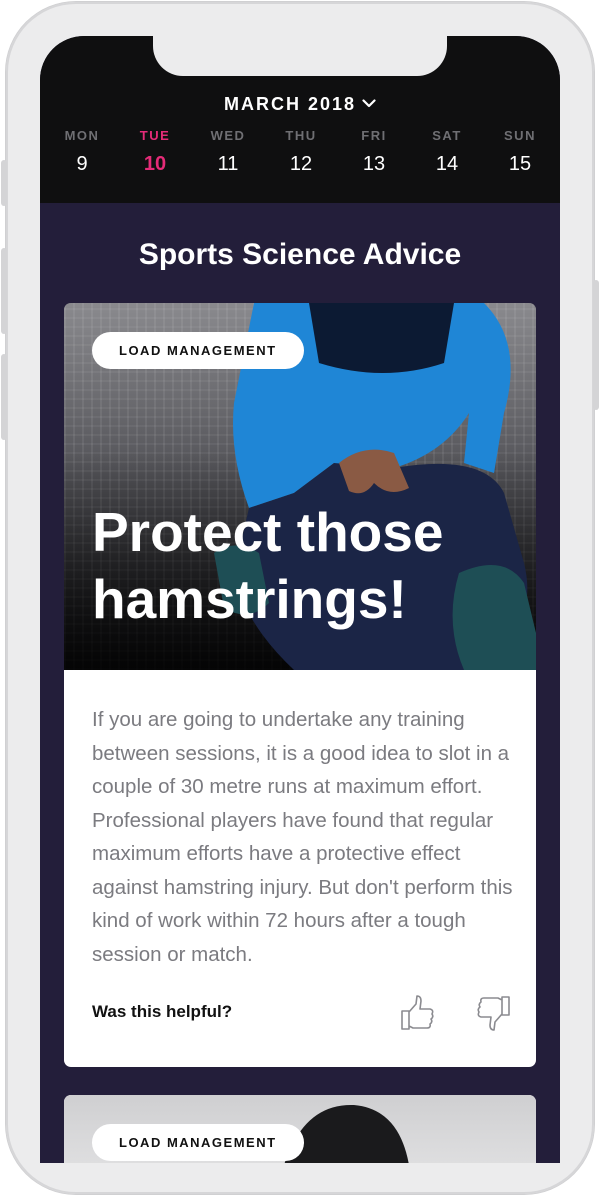 The image size is (600, 1199). What do you see at coordinates (374, 152) in the screenshot?
I see `day-fri: FRI 13` at bounding box center [374, 152].